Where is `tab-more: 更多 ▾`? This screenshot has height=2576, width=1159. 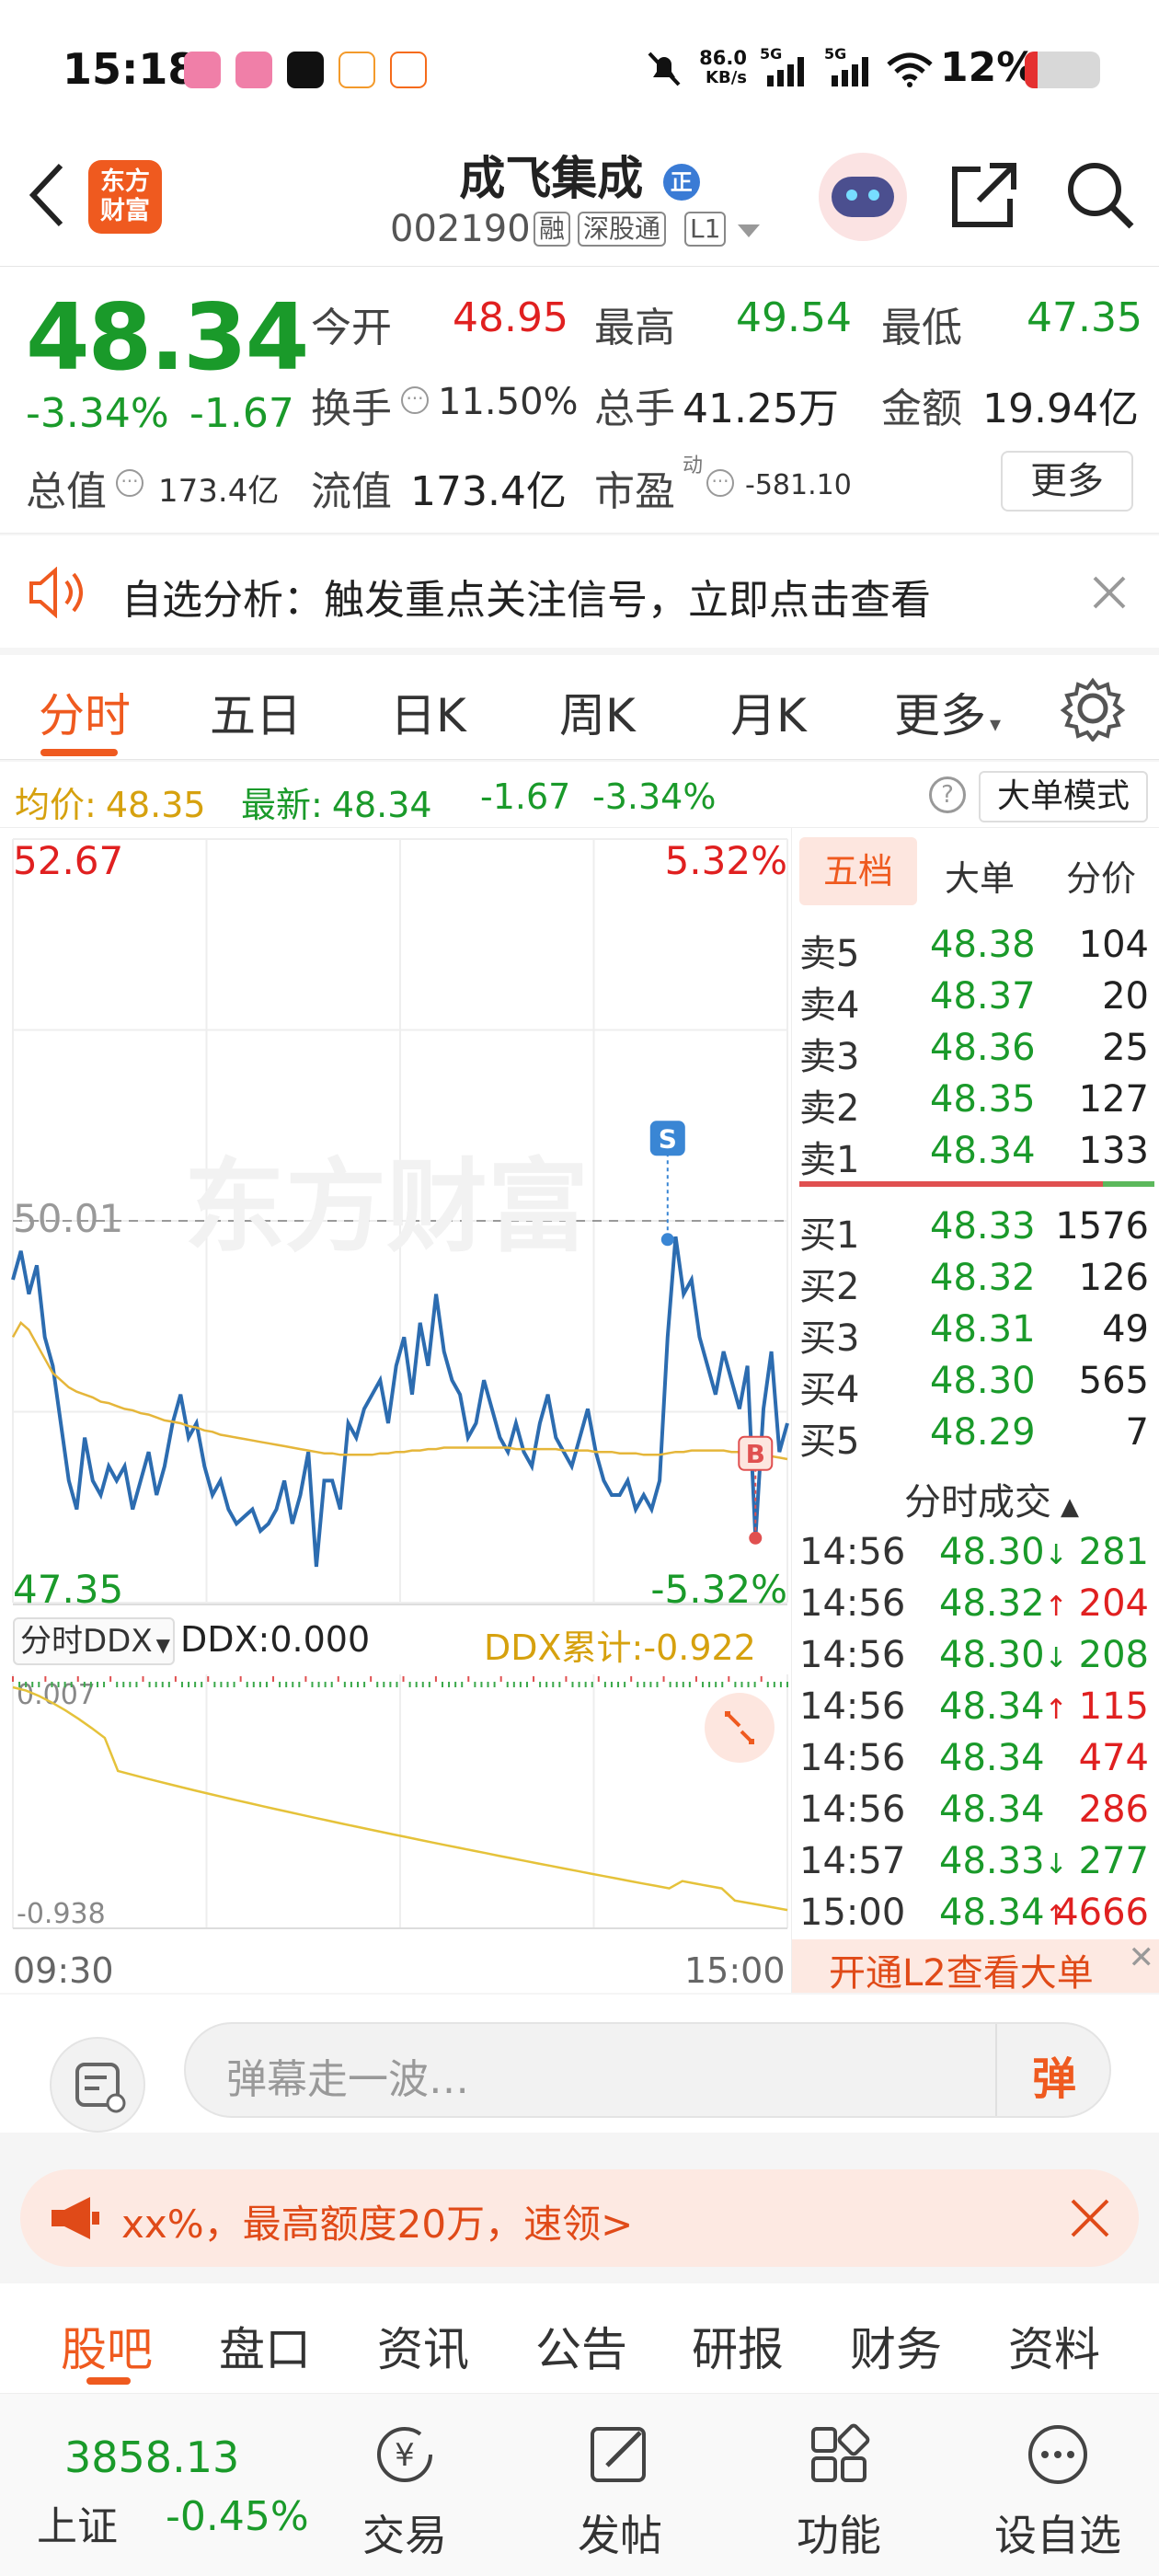 tab-more: 更多 ▾ is located at coordinates (947, 712).